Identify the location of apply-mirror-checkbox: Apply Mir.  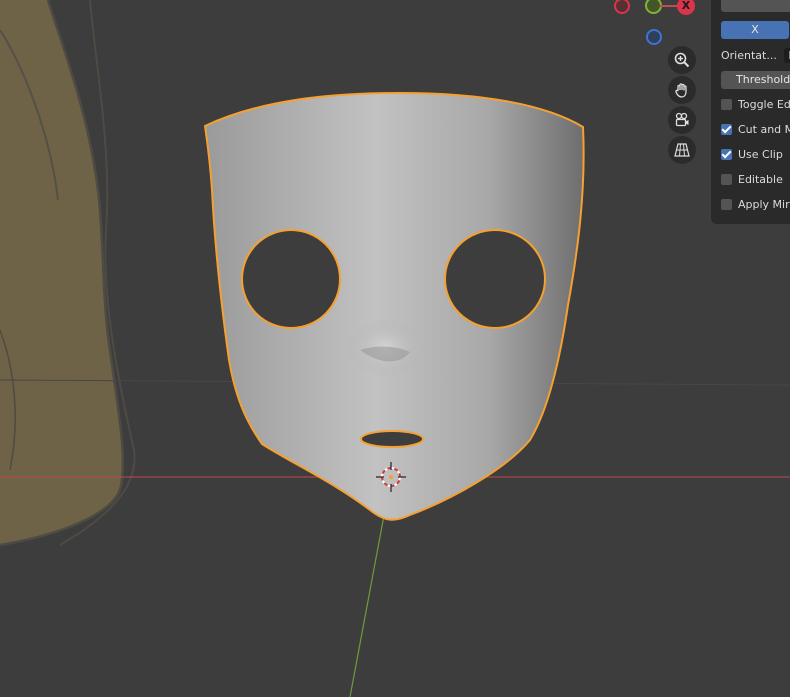
(755, 204).